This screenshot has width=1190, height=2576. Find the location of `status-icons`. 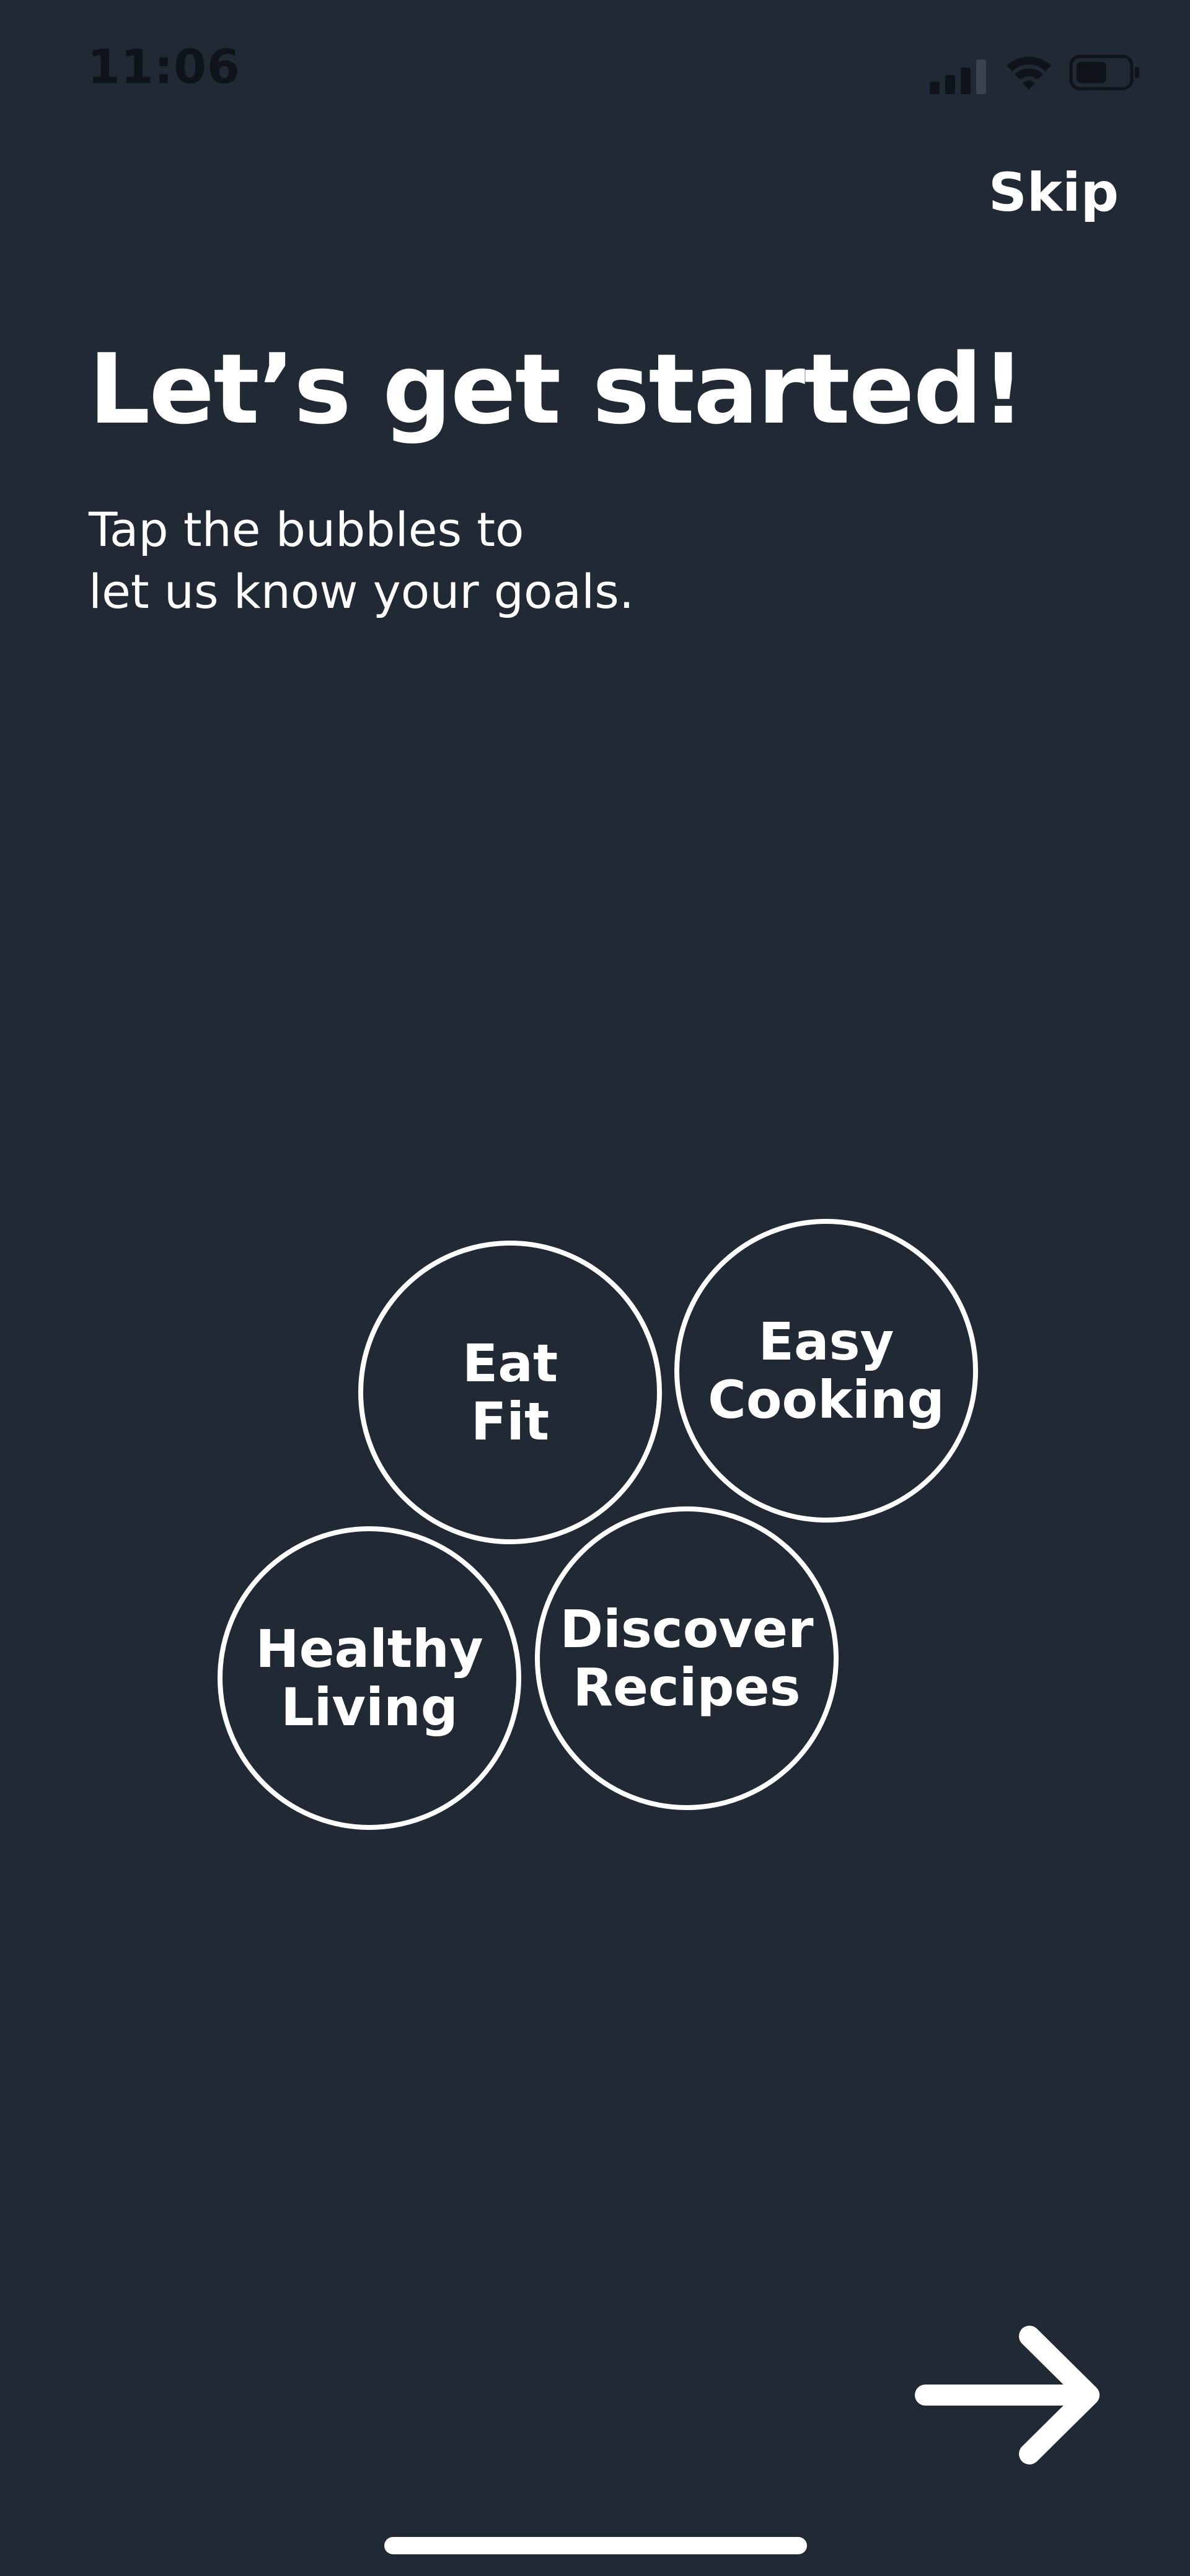

status-icons is located at coordinates (1035, 72).